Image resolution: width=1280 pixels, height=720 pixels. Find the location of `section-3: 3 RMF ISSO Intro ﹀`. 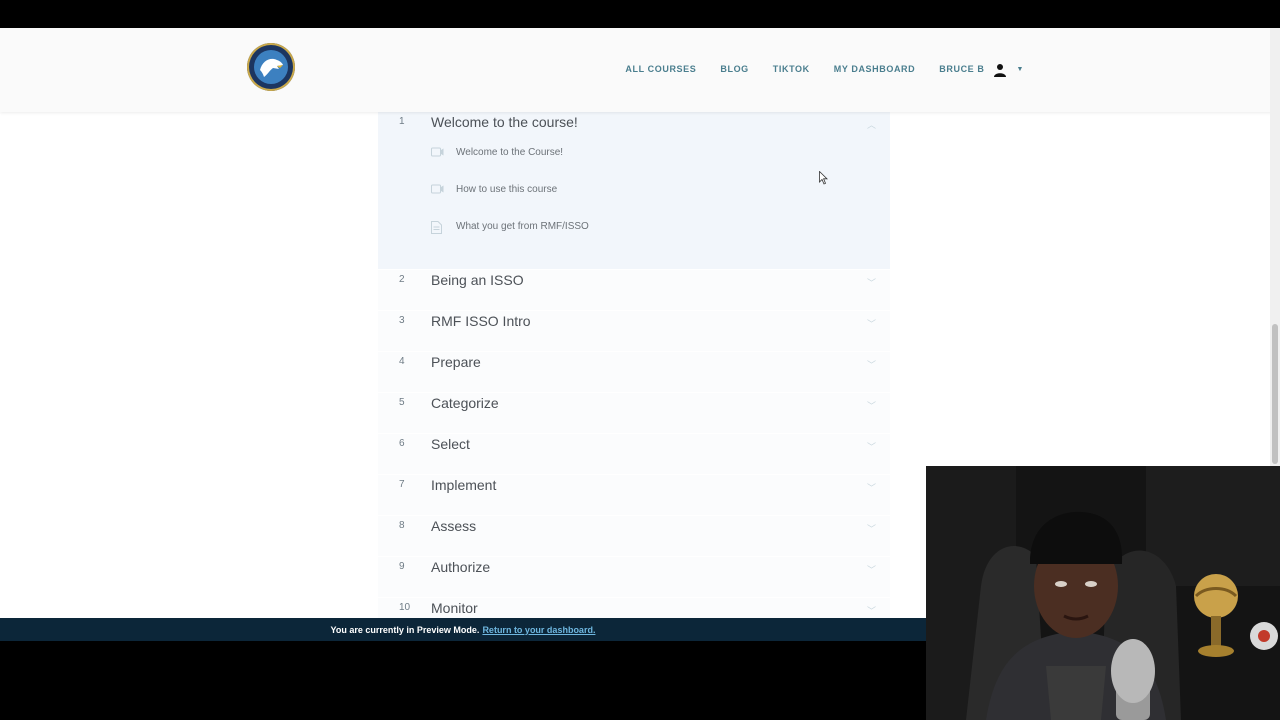

section-3: 3 RMF ISSO Intro ﹀ is located at coordinates (634, 331).